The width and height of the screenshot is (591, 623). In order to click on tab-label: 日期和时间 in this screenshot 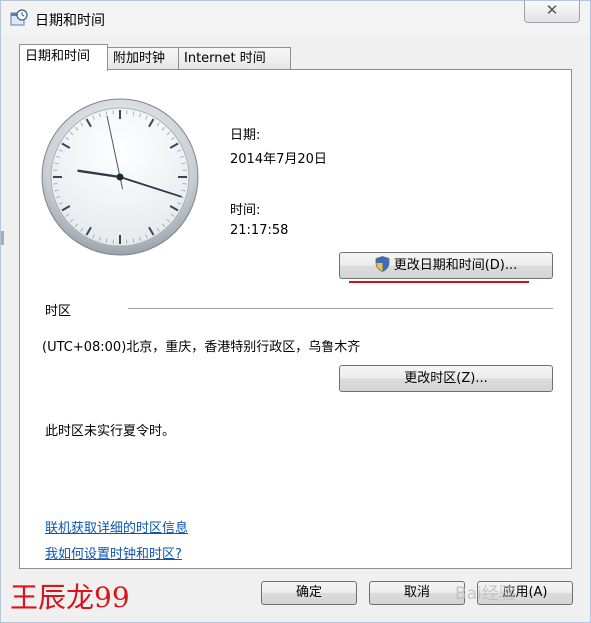, I will do `click(58, 56)`.